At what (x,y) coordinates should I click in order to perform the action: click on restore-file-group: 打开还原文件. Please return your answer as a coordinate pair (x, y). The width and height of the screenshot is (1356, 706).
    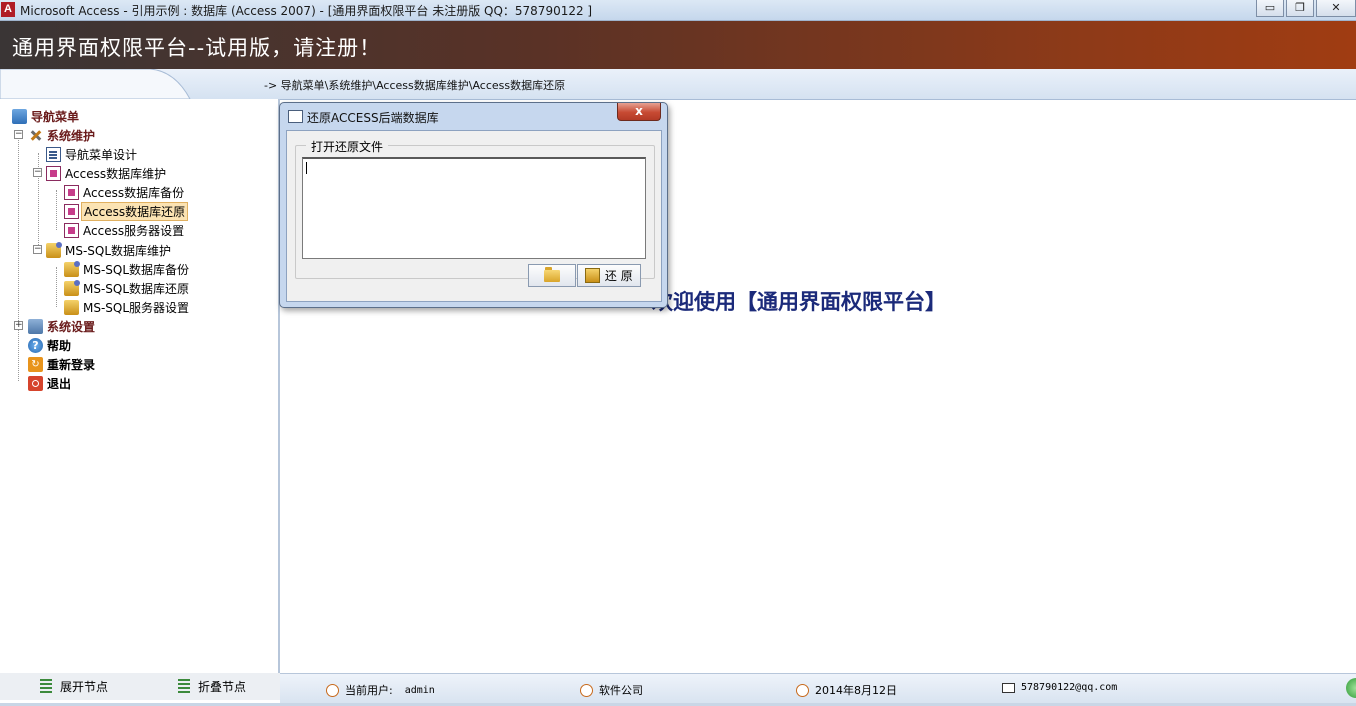
    Looking at the image, I should click on (475, 208).